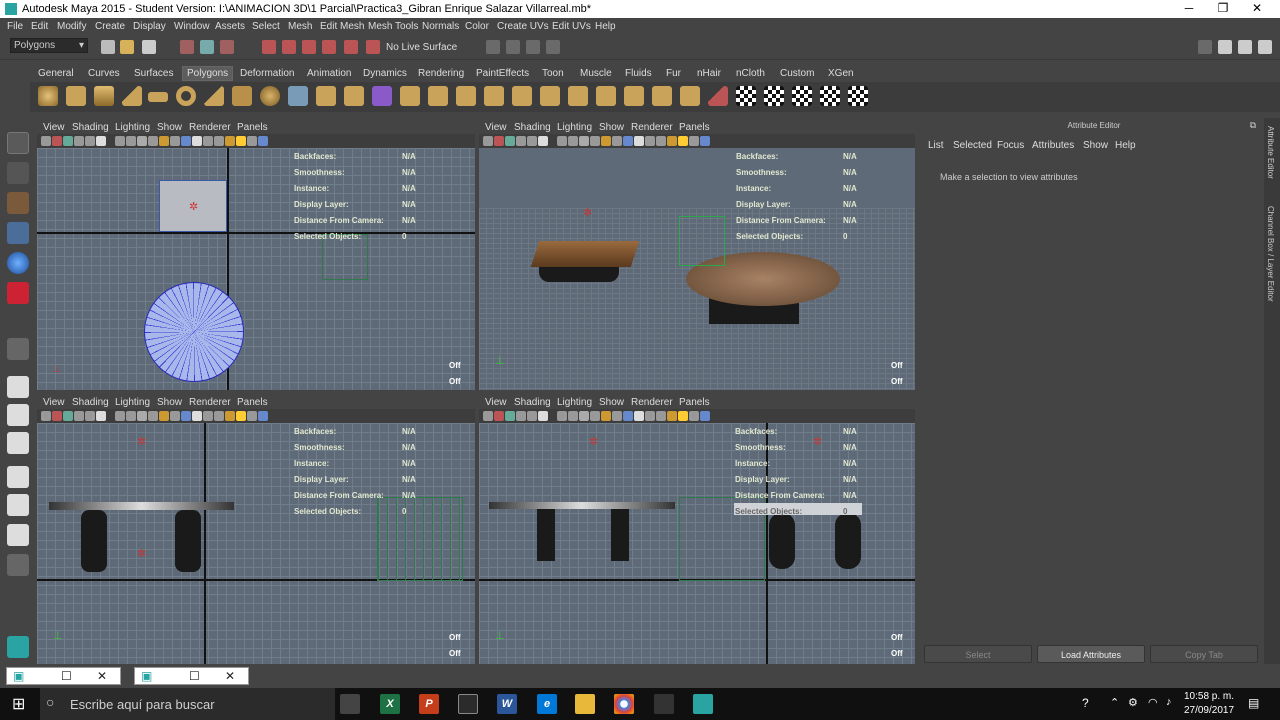 This screenshot has width=1280, height=720. Describe the element at coordinates (1205, 47) in the screenshot. I see `modeling-toolkit-icon` at that location.